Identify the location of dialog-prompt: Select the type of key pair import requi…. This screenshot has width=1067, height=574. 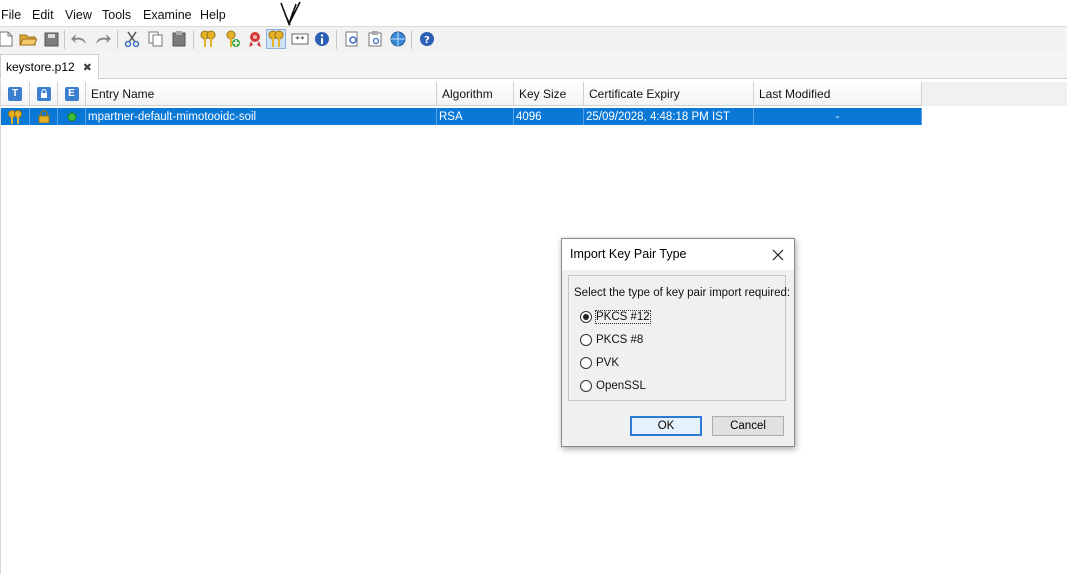
(682, 293).